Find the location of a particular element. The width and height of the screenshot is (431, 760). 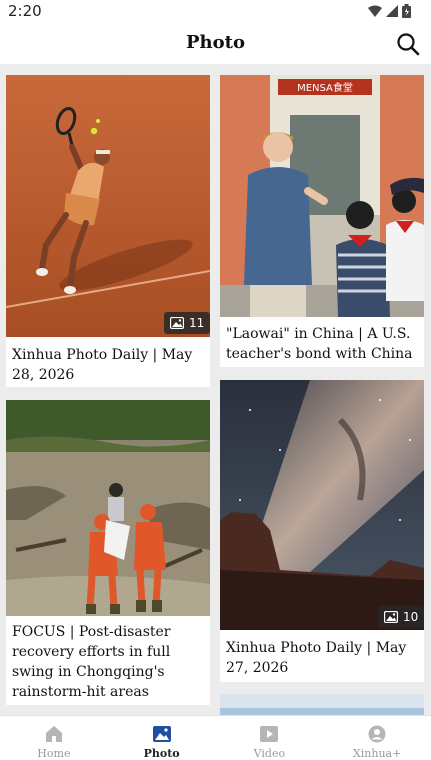

status-icons is located at coordinates (389, 11).